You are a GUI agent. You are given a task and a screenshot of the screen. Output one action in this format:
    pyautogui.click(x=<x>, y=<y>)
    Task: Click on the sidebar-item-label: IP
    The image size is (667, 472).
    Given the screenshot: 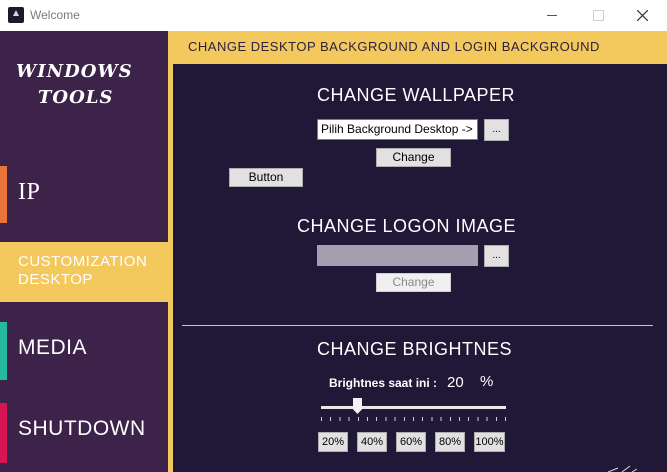 What is the action you would take?
    pyautogui.click(x=29, y=192)
    